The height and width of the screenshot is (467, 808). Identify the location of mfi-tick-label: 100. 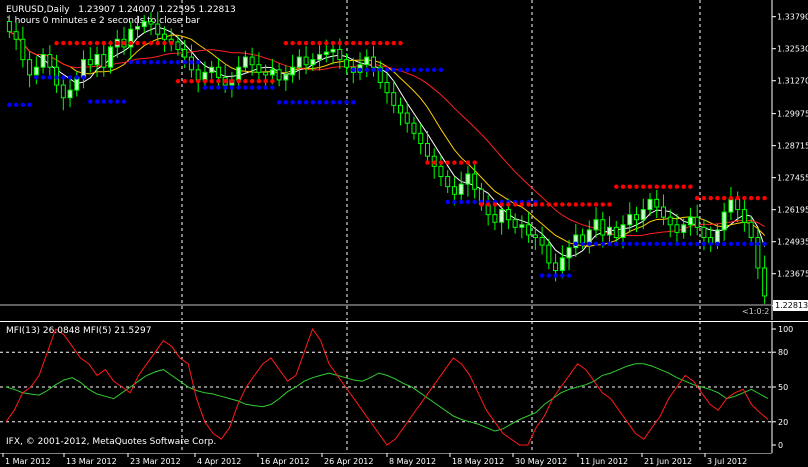
(785, 329).